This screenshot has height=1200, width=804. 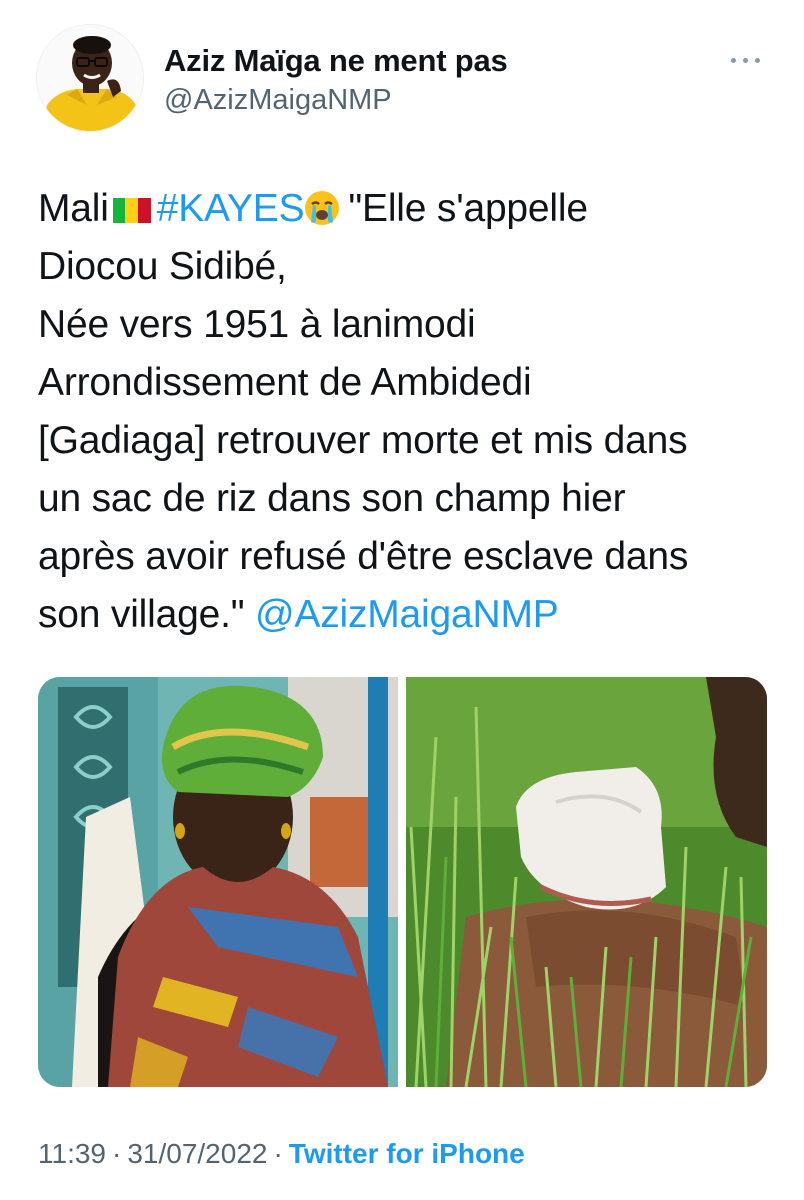 I want to click on tweet-meta: 11:39 · 31/07/2022 · Twitter for iPhone, so click(x=281, y=1154).